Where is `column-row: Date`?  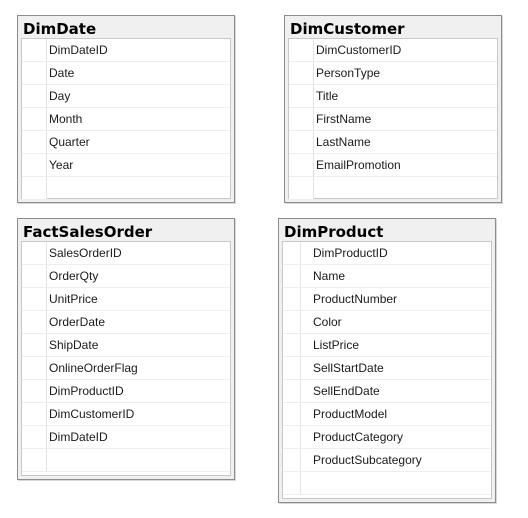 column-row: Date is located at coordinates (126, 73).